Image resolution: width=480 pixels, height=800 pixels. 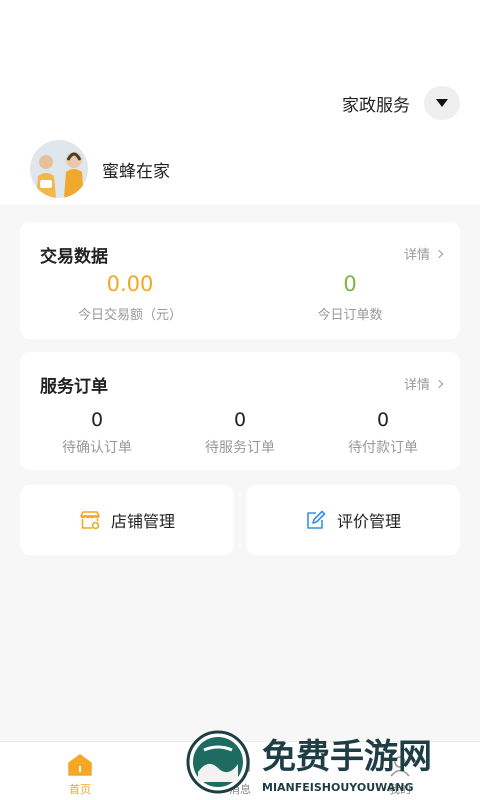 I want to click on watermark-subtitle: MIANFEISHOUYOUWANG, so click(x=338, y=787).